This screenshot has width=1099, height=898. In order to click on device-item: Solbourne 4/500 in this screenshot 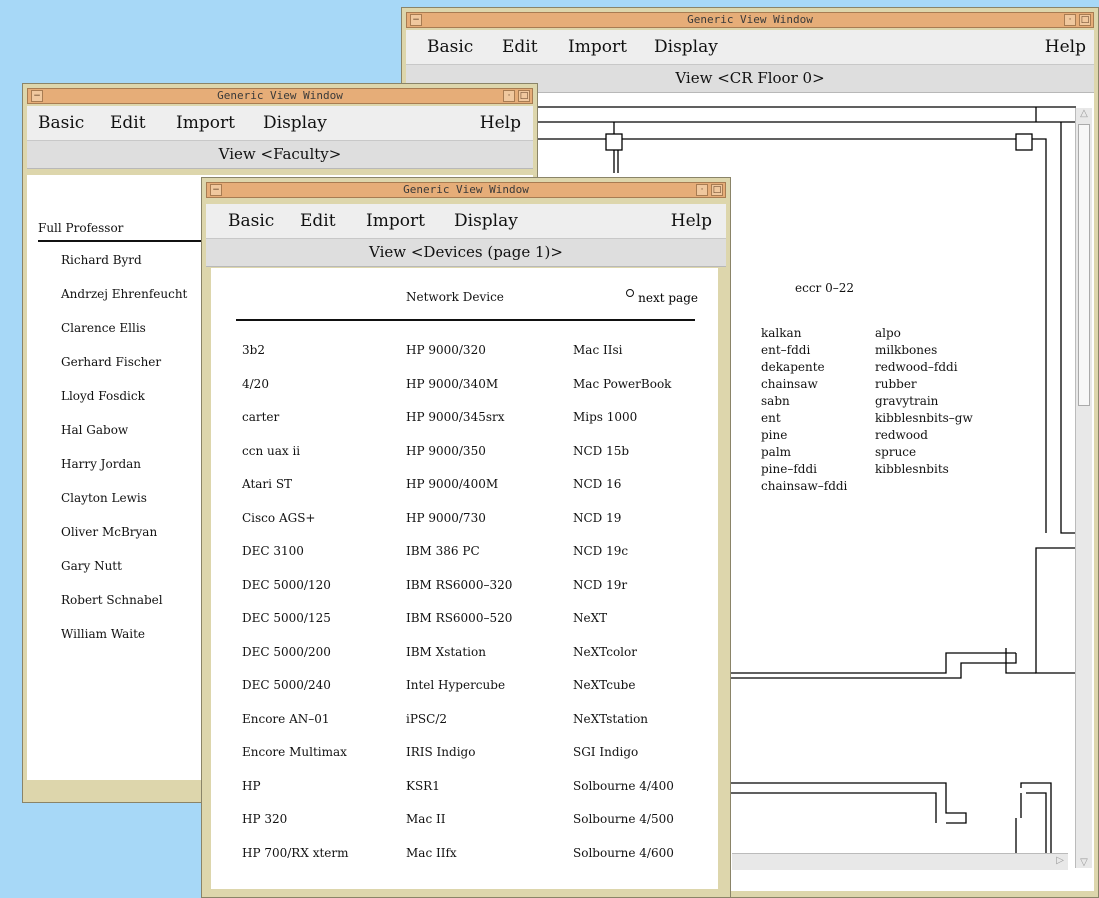, I will do `click(623, 829)`.